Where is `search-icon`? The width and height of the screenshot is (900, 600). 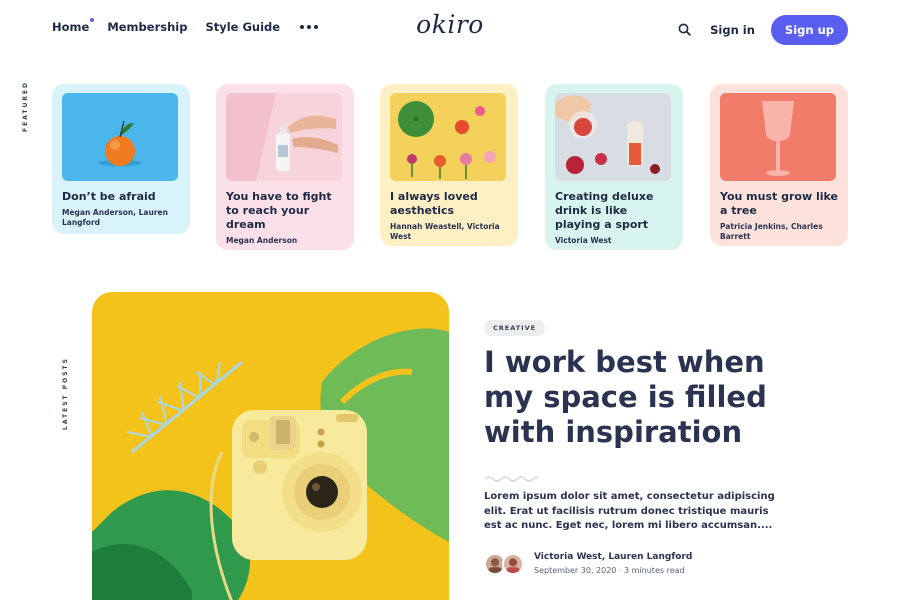
search-icon is located at coordinates (685, 30).